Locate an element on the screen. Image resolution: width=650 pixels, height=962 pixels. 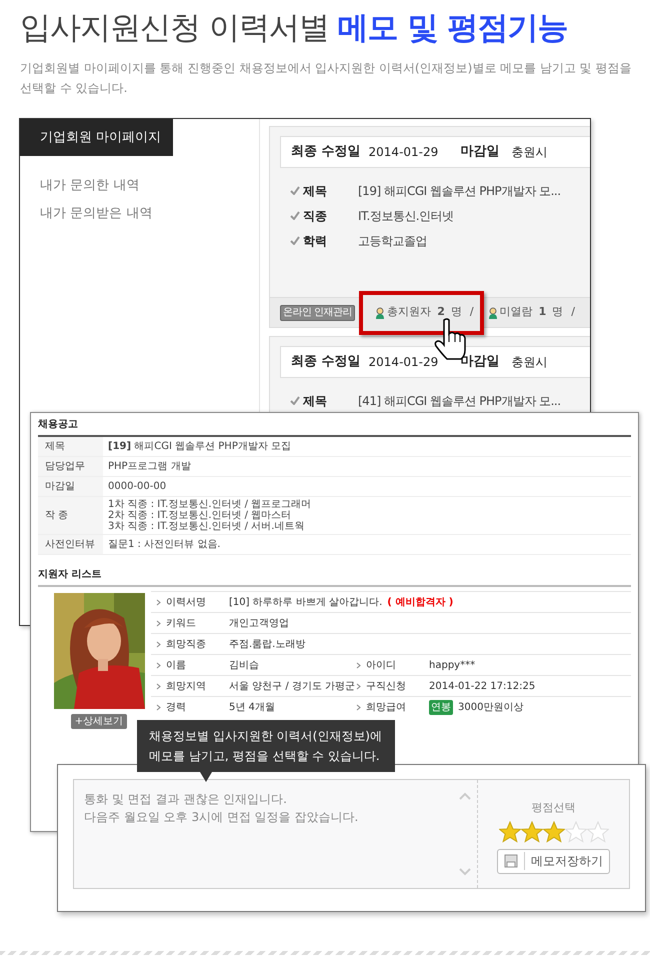
section-title: 지원자 리스트 is located at coordinates (70, 575).